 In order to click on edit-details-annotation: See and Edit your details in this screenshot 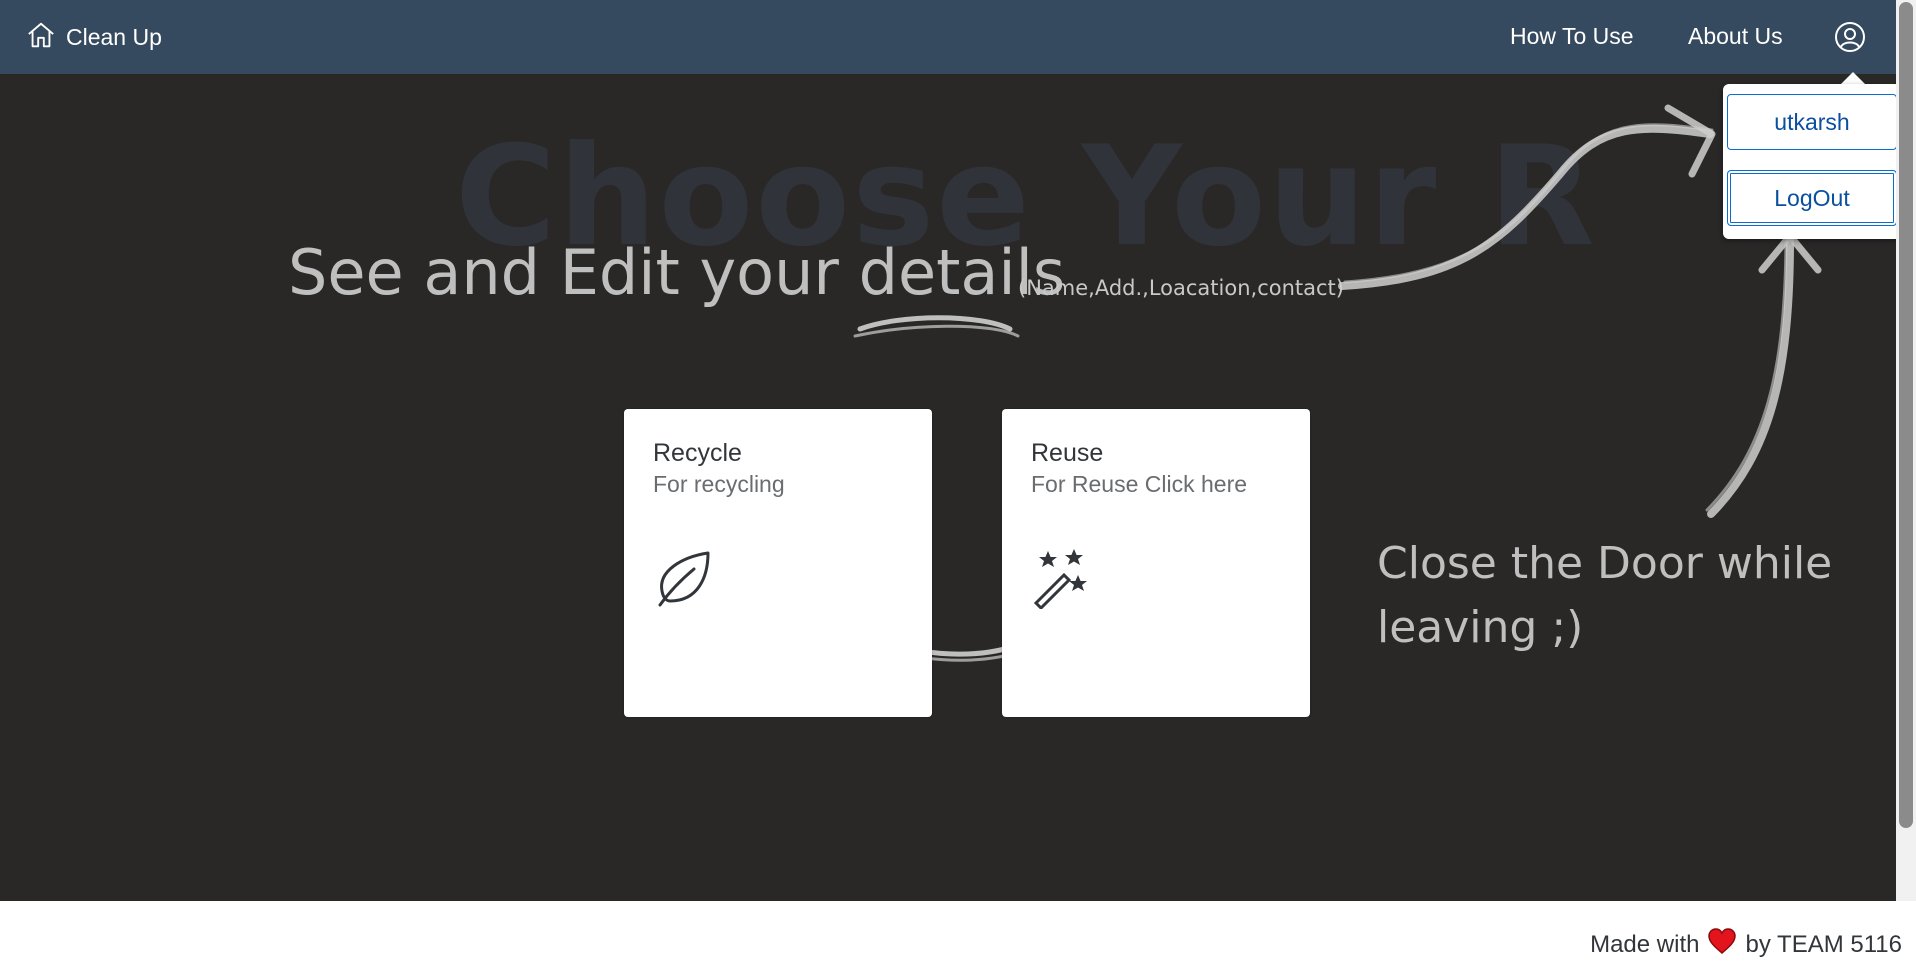, I will do `click(677, 272)`.